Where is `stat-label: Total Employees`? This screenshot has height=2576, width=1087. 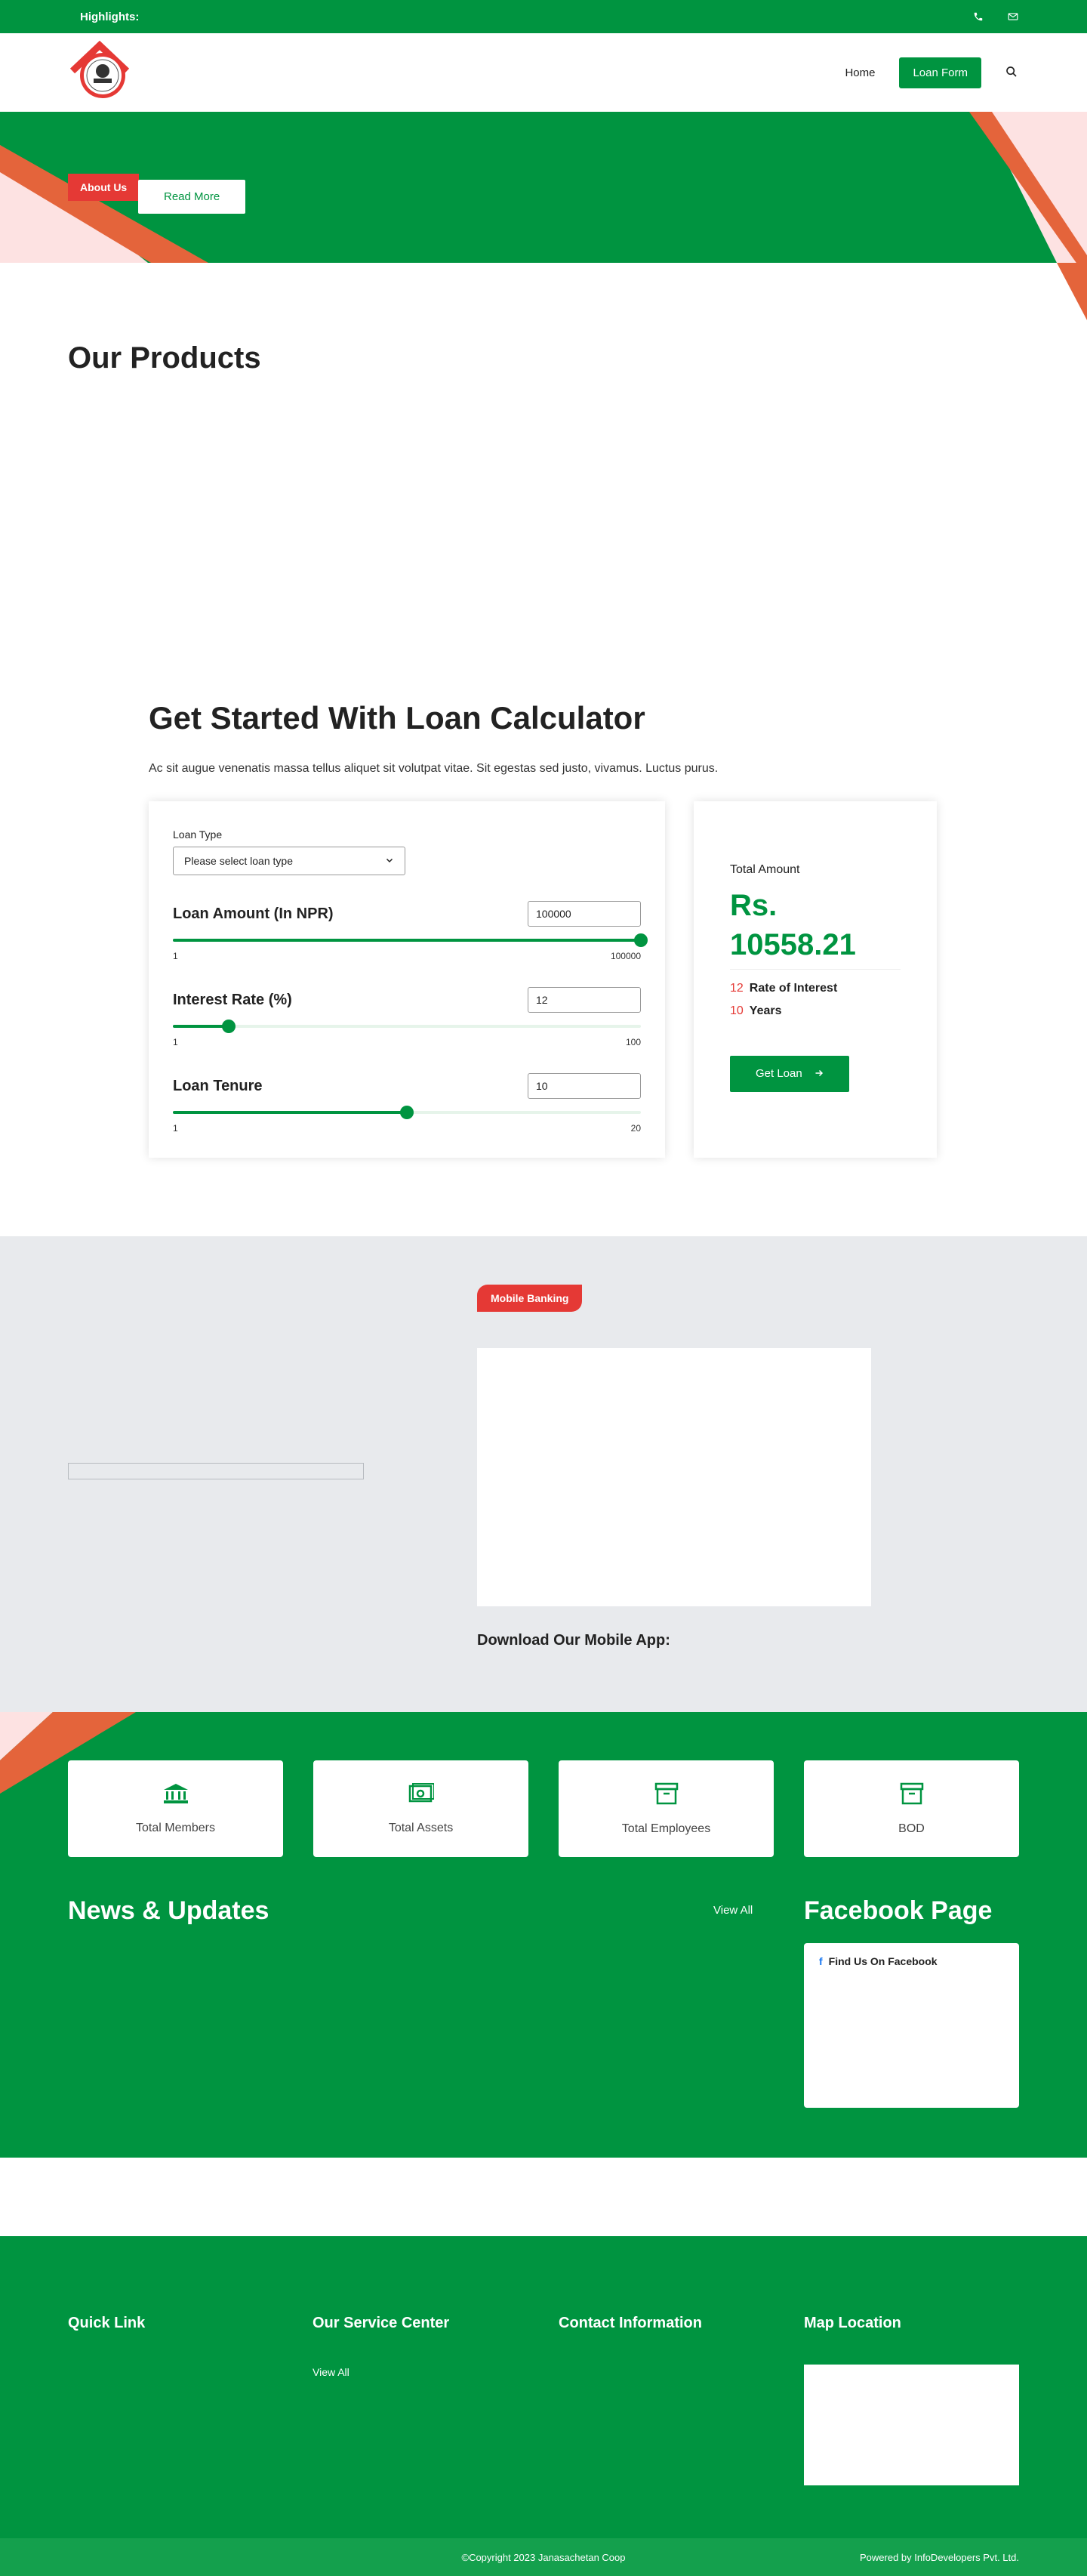
stat-label: Total Employees is located at coordinates (666, 1828).